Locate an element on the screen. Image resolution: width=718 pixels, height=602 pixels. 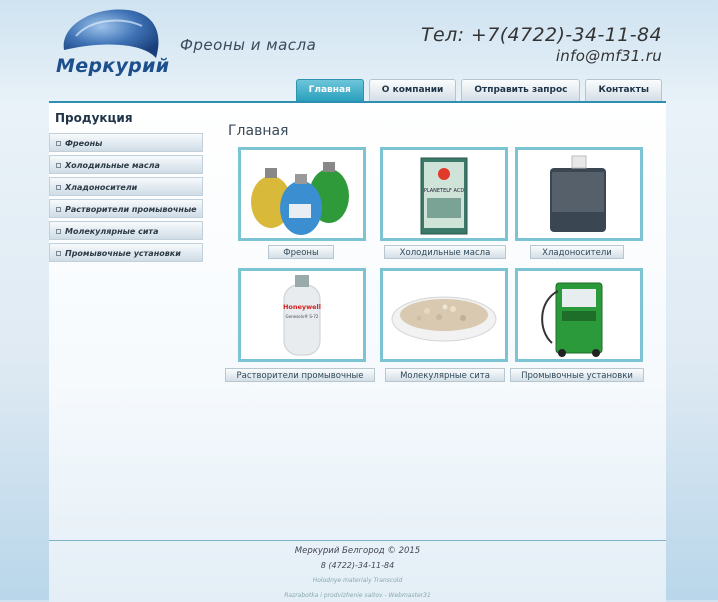
footer-line3: Holodnye materialy Transcold is located at coordinates (357, 580).